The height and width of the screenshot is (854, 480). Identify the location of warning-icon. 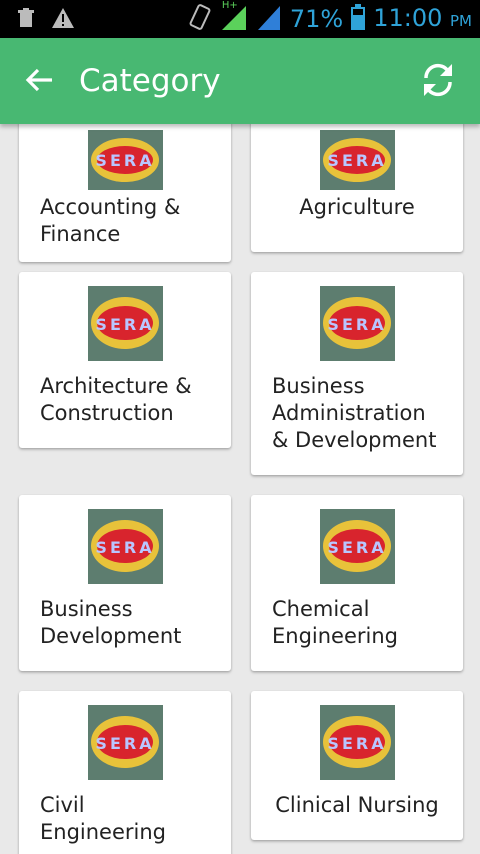
(63, 20).